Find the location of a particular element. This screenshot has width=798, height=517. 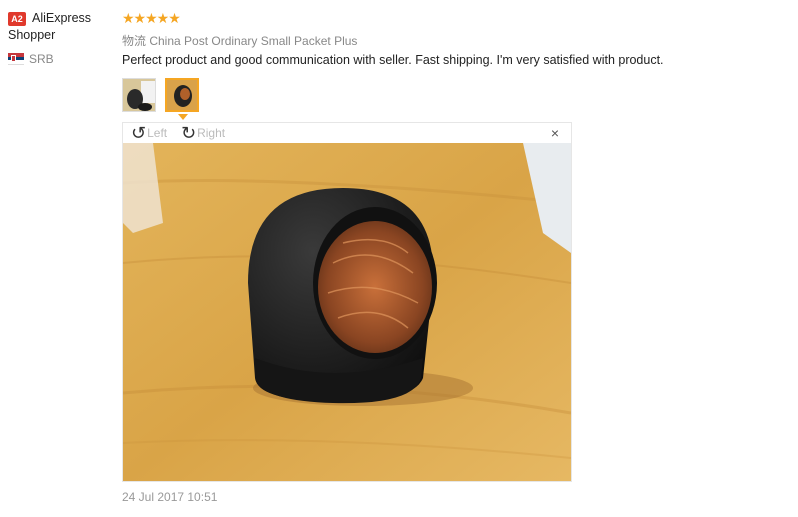

level-badge: A2 is located at coordinates (17, 19).